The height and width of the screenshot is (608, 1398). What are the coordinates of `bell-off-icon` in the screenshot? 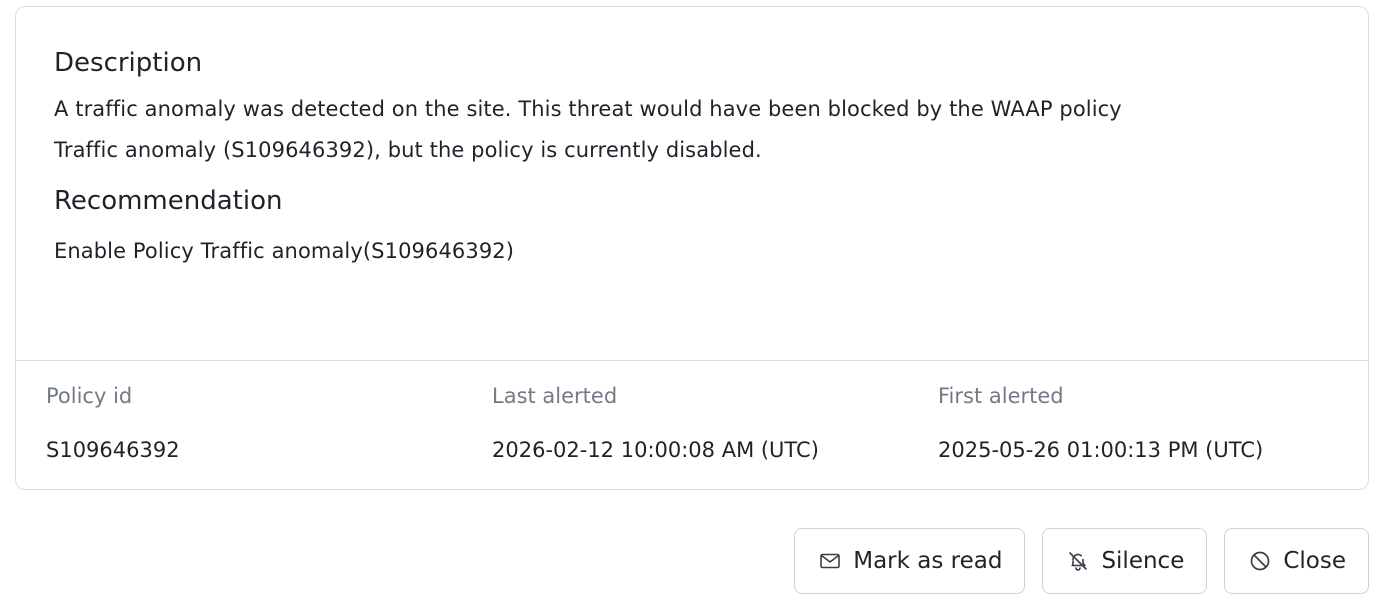 It's located at (1078, 561).